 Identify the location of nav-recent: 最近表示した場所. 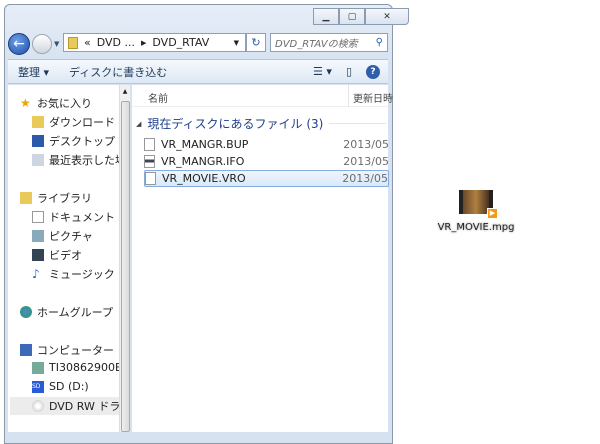
(75, 160).